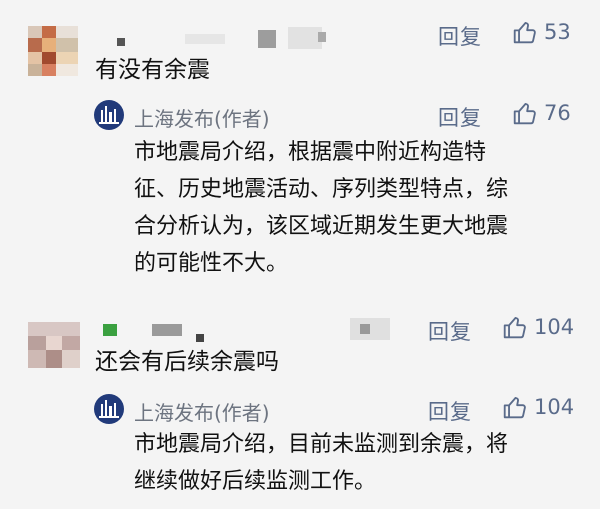 This screenshot has width=600, height=509. What do you see at coordinates (211, 263) in the screenshot?
I see `reply-line: 的可能性不大。` at bounding box center [211, 263].